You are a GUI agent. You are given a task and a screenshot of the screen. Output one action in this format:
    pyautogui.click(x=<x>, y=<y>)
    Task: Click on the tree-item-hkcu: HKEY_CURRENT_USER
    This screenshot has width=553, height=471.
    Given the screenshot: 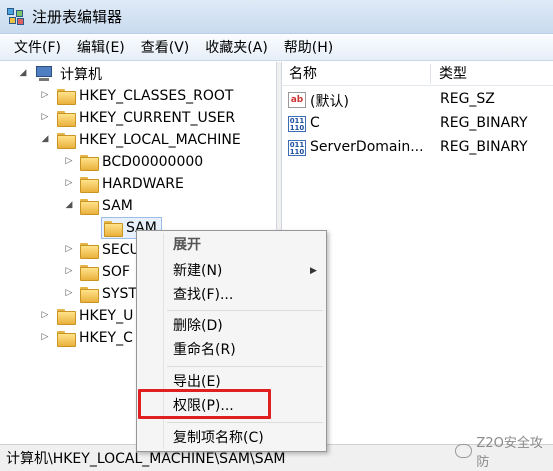 What is the action you would take?
    pyautogui.click(x=146, y=118)
    